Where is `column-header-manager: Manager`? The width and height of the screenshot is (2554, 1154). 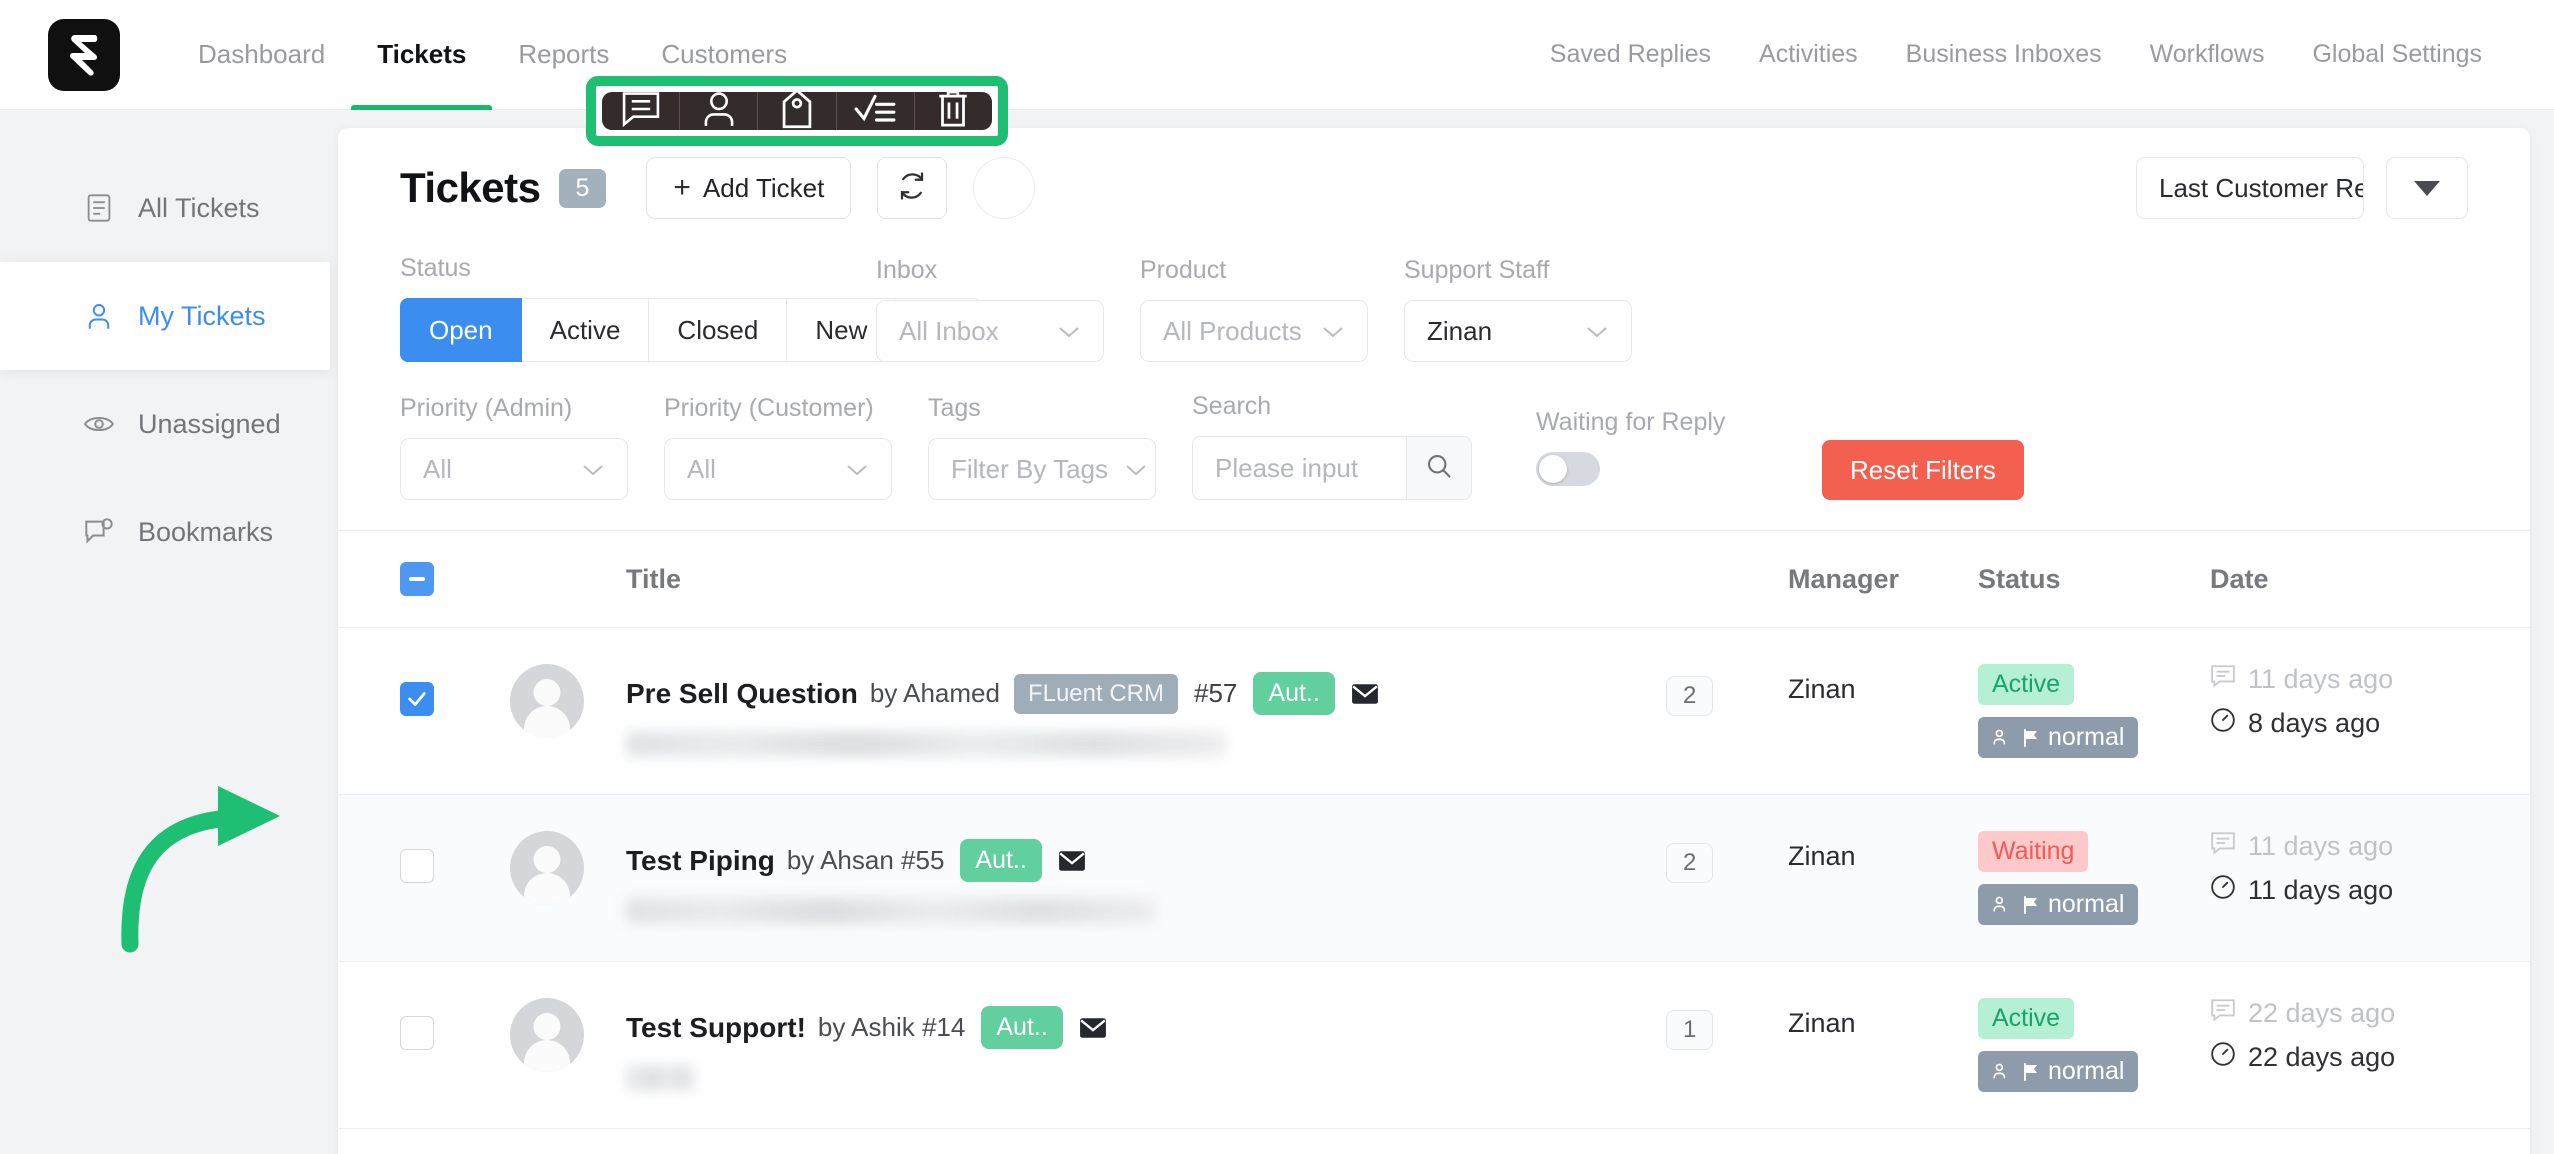 column-header-manager: Manager is located at coordinates (1844, 578).